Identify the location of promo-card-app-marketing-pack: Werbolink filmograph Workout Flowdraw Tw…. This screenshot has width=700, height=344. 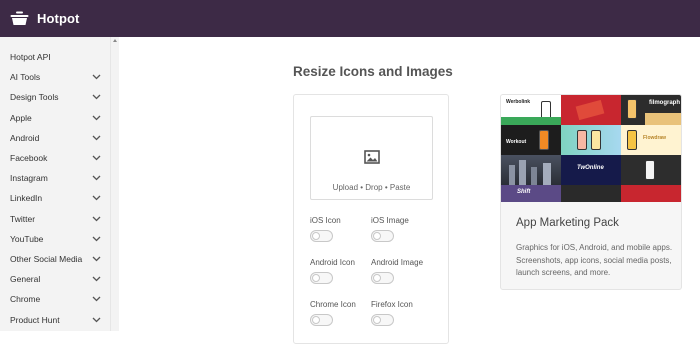
(591, 192).